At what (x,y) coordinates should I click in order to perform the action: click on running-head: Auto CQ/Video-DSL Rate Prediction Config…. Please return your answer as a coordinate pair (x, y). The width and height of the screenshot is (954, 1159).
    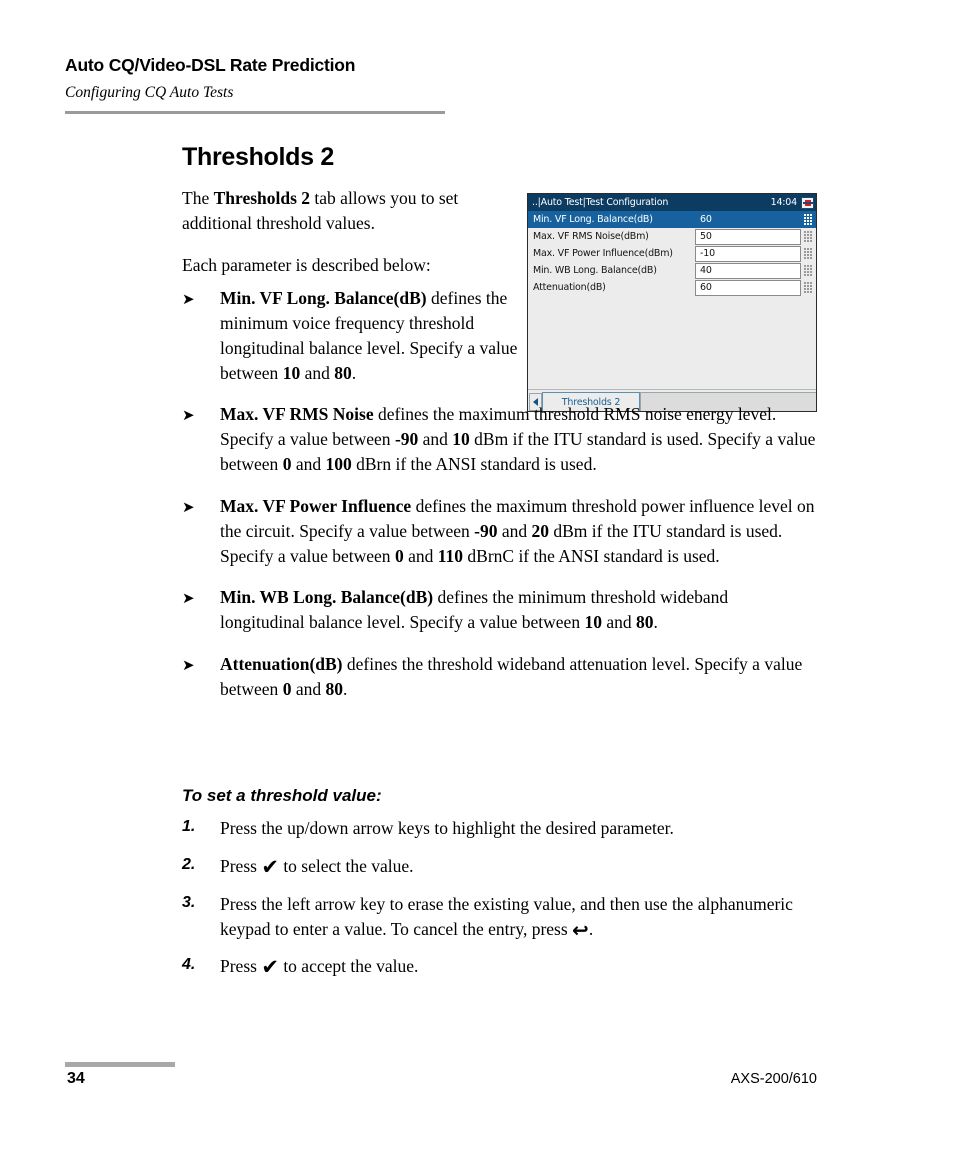
    Looking at the image, I should click on (255, 84).